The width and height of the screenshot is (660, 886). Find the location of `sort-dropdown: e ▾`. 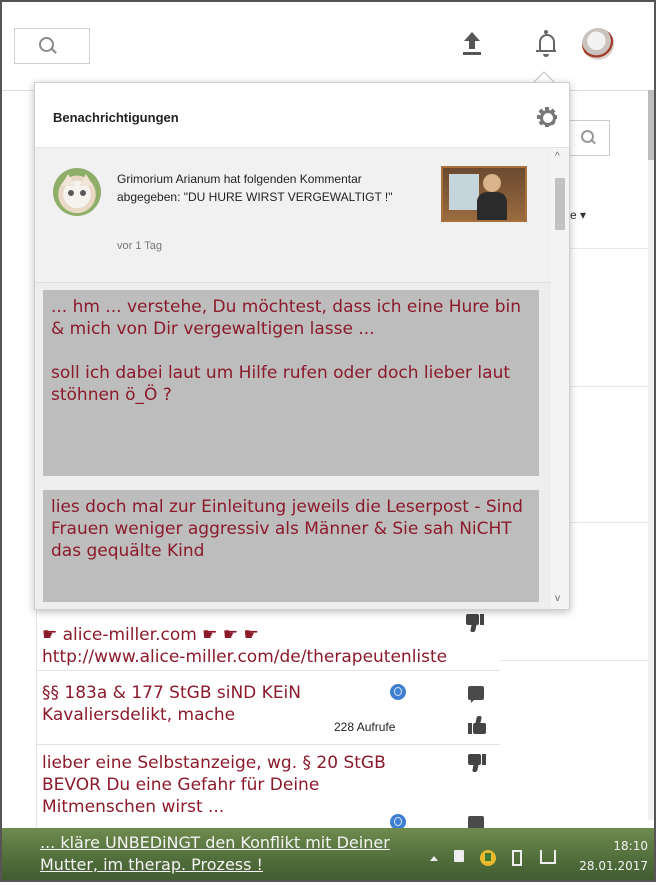

sort-dropdown: e ▾ is located at coordinates (578, 215).